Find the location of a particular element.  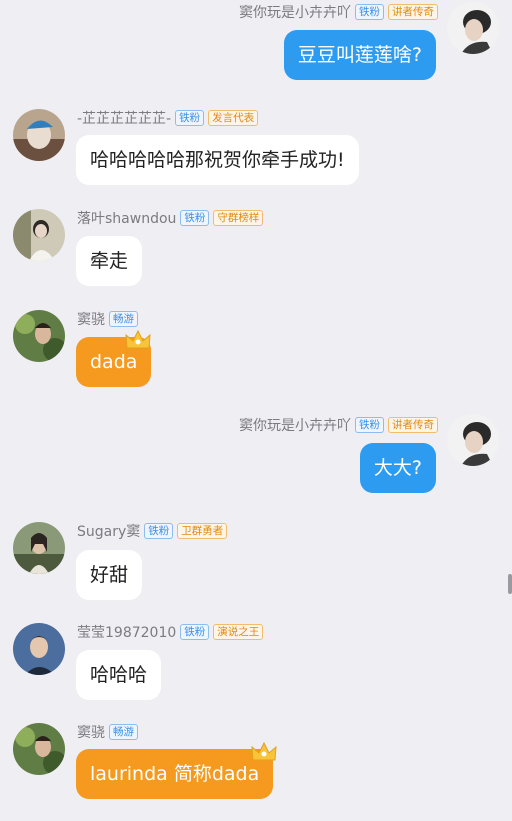

message-text: 哈哈哈哈哈那祝贺你牵手成功! is located at coordinates (217, 160).